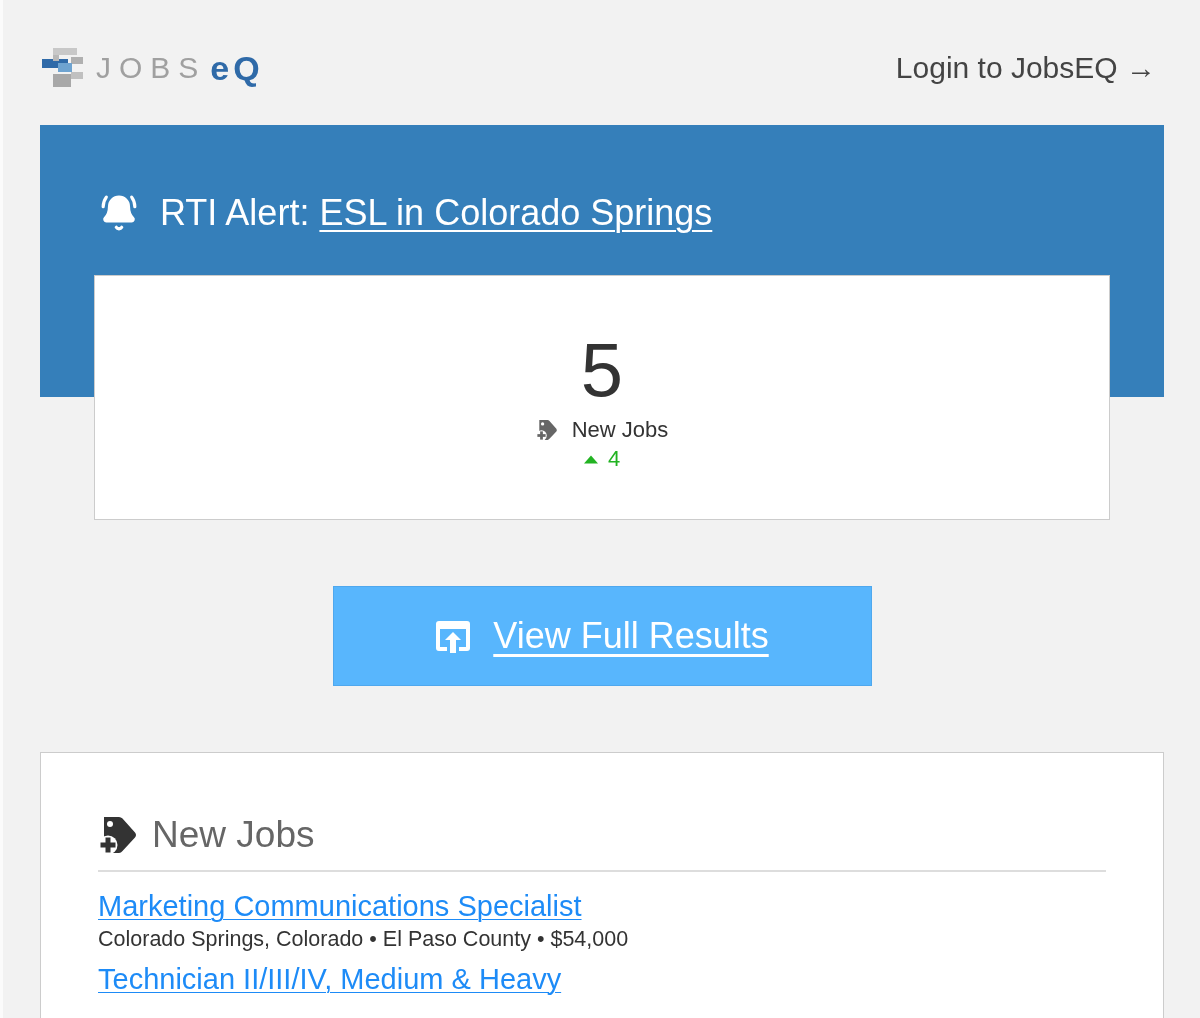 This screenshot has width=1200, height=1018. What do you see at coordinates (602, 370) in the screenshot?
I see `job-count: 5` at bounding box center [602, 370].